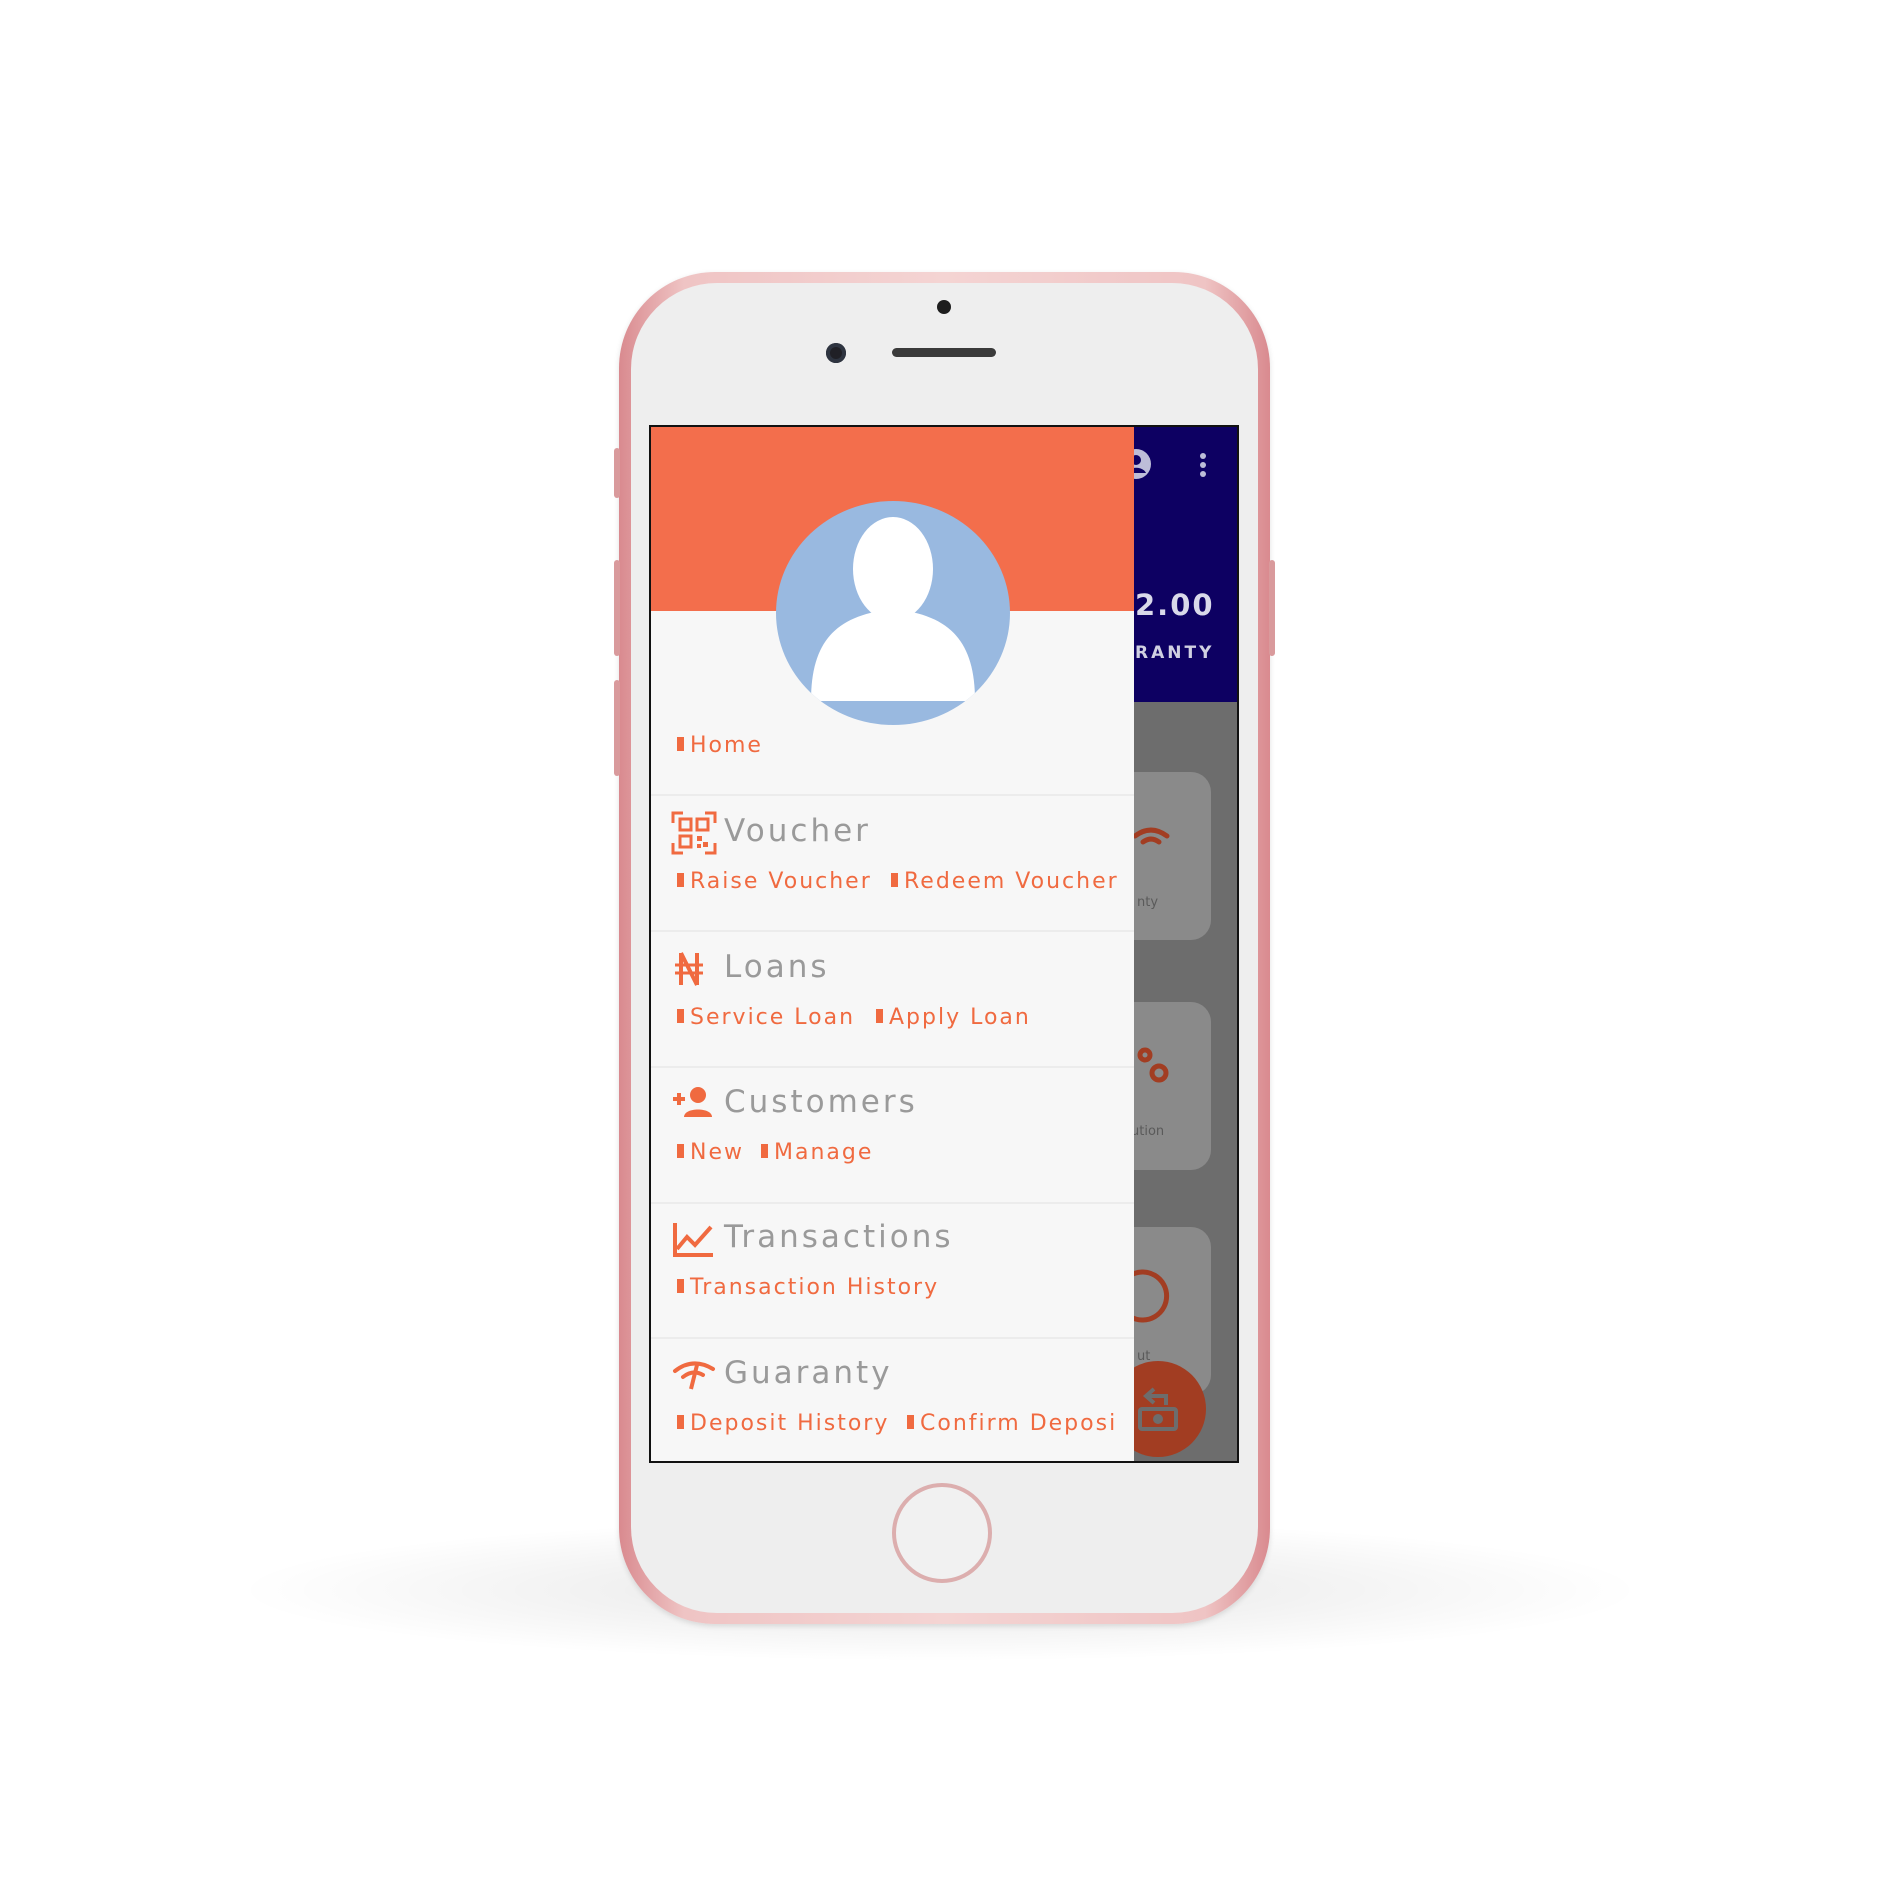  Describe the element at coordinates (893, 609) in the screenshot. I see `user-silhouette-icon` at that location.